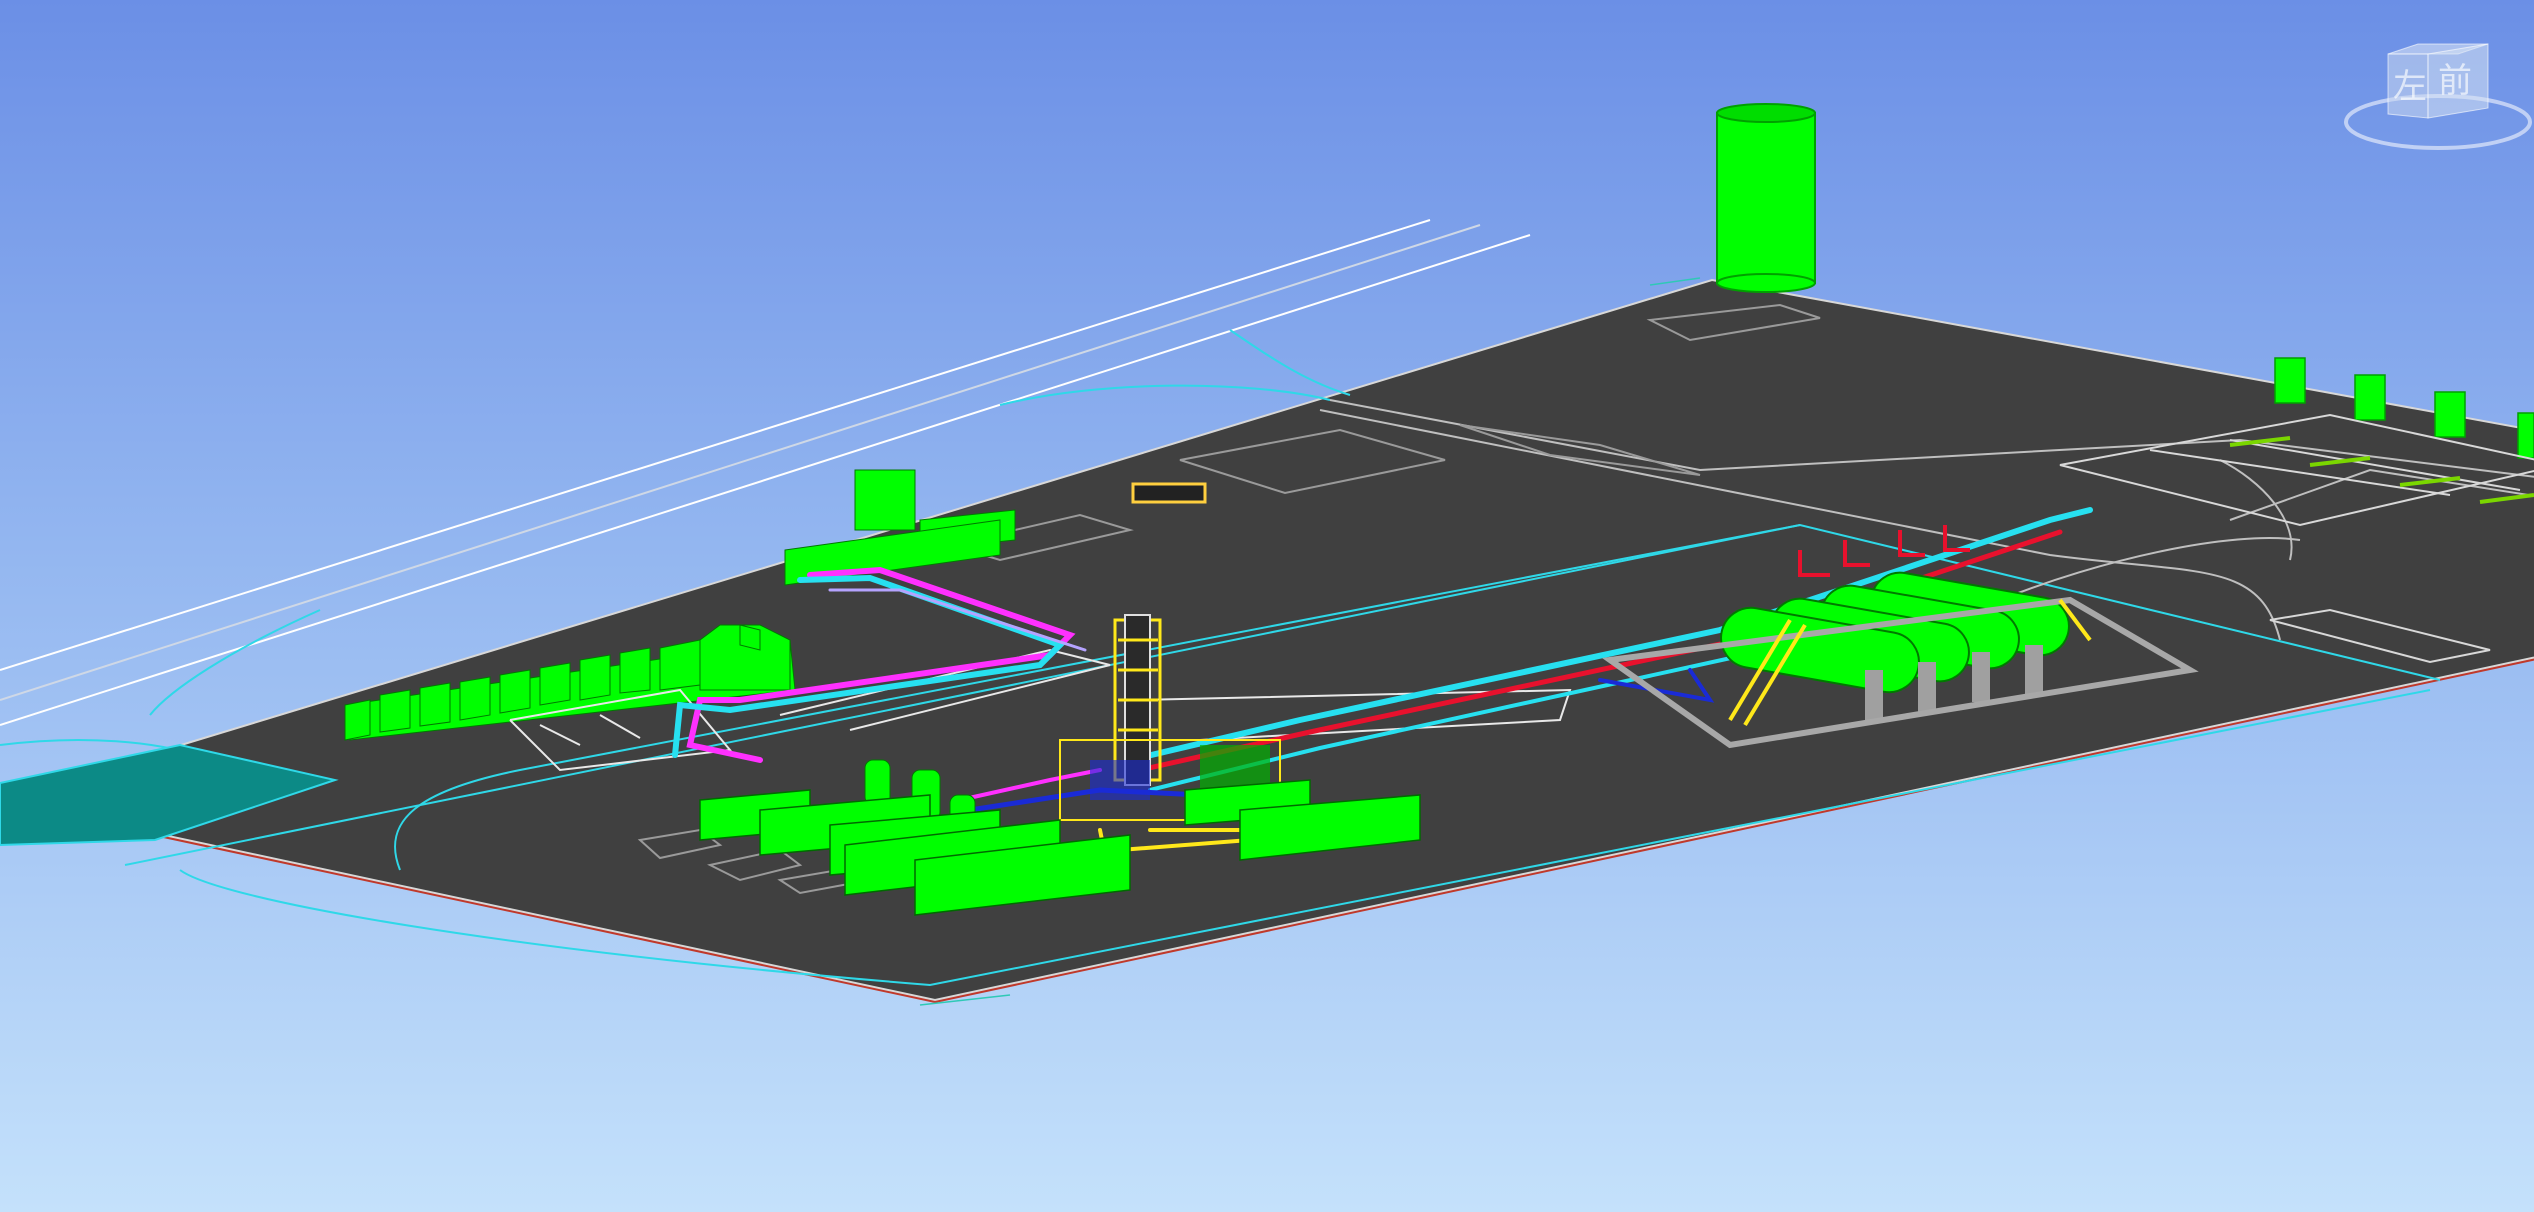 The image size is (2534, 1212). I want to click on view-cube-icon: 左 前, so click(2436, 101).